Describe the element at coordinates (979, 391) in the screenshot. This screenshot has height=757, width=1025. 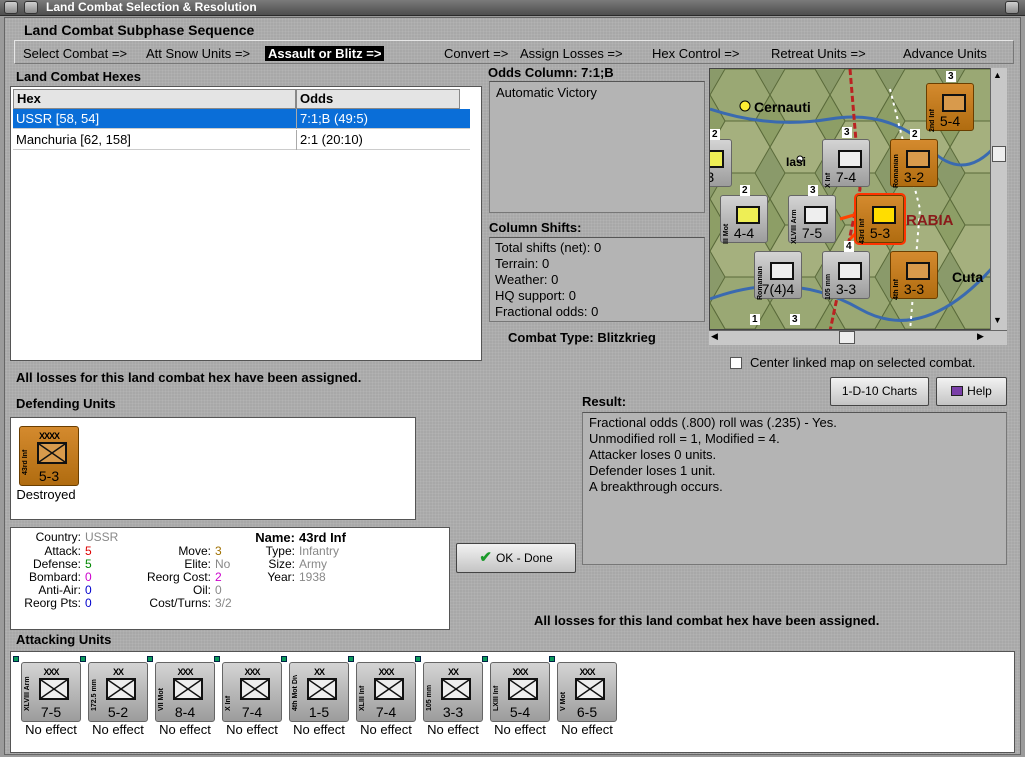
I see `help-label: Help` at that location.